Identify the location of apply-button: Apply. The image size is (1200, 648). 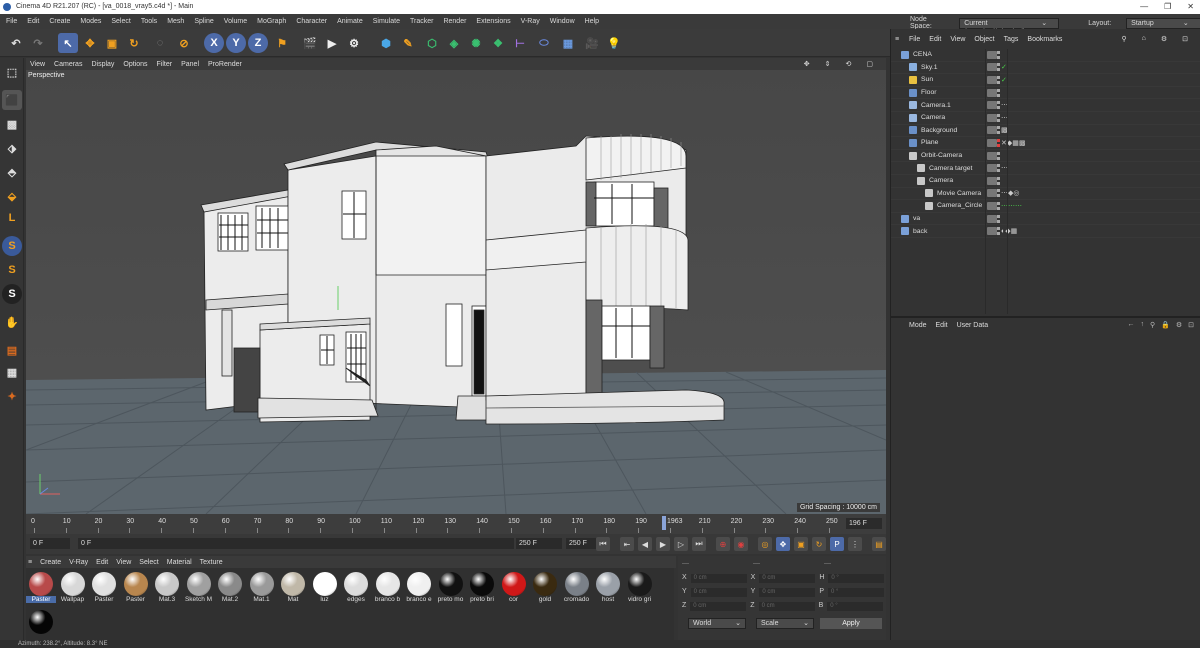
(851, 623).